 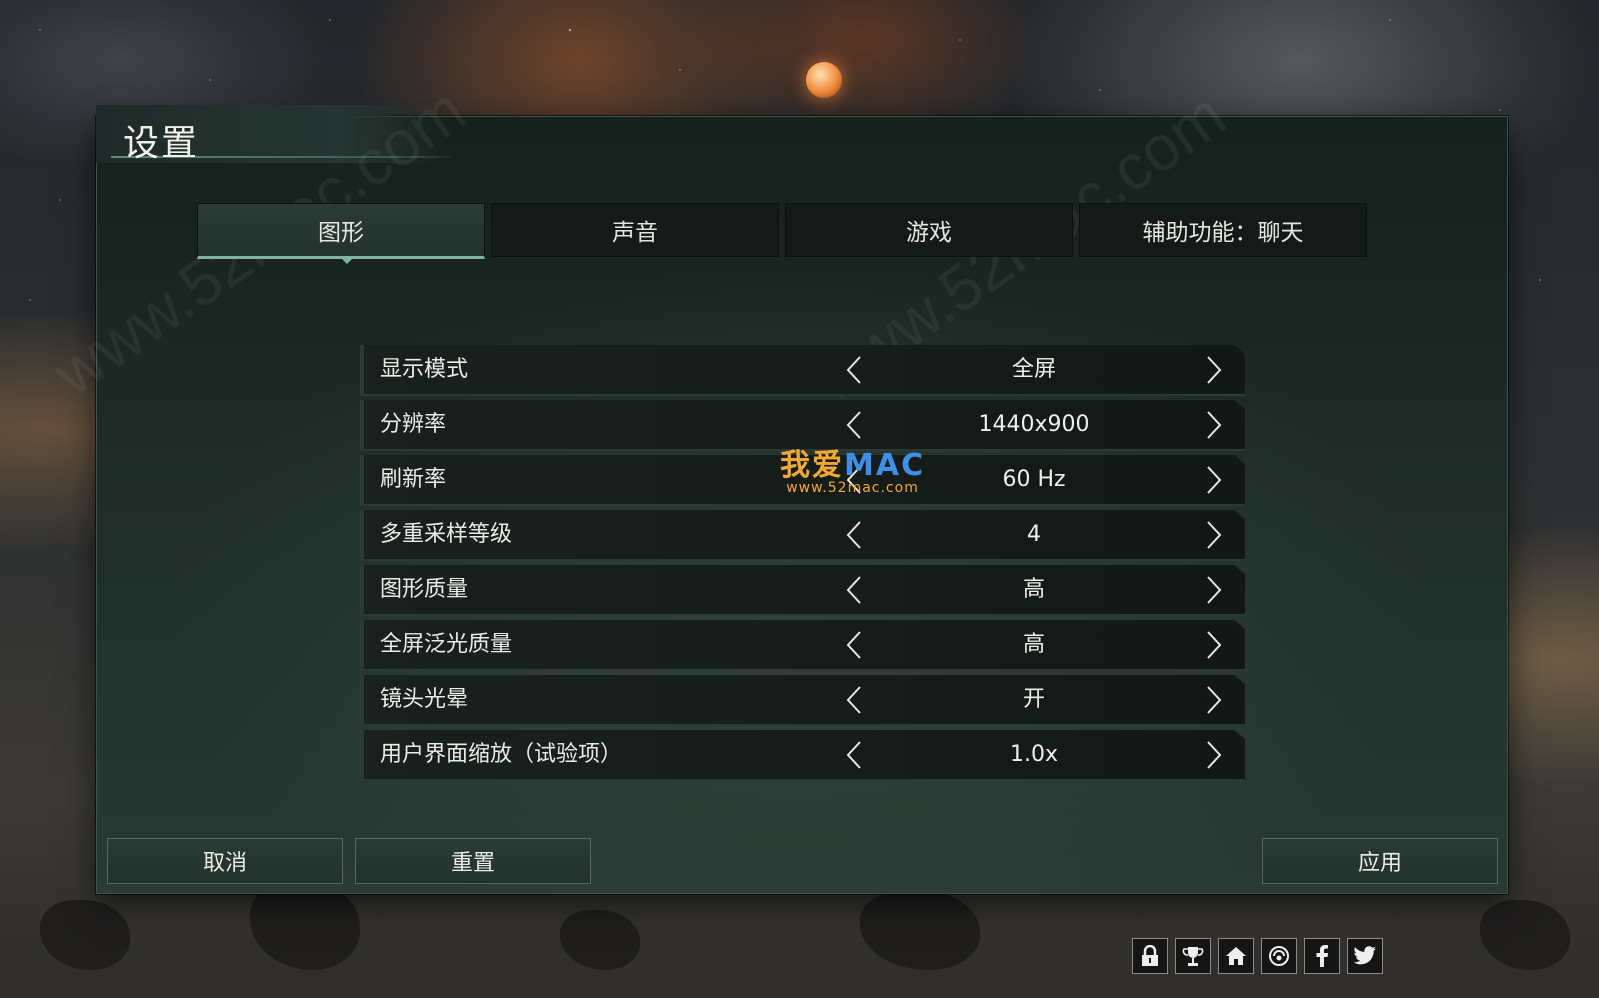 I want to click on setting-value: 1.0x, so click(x=1033, y=754).